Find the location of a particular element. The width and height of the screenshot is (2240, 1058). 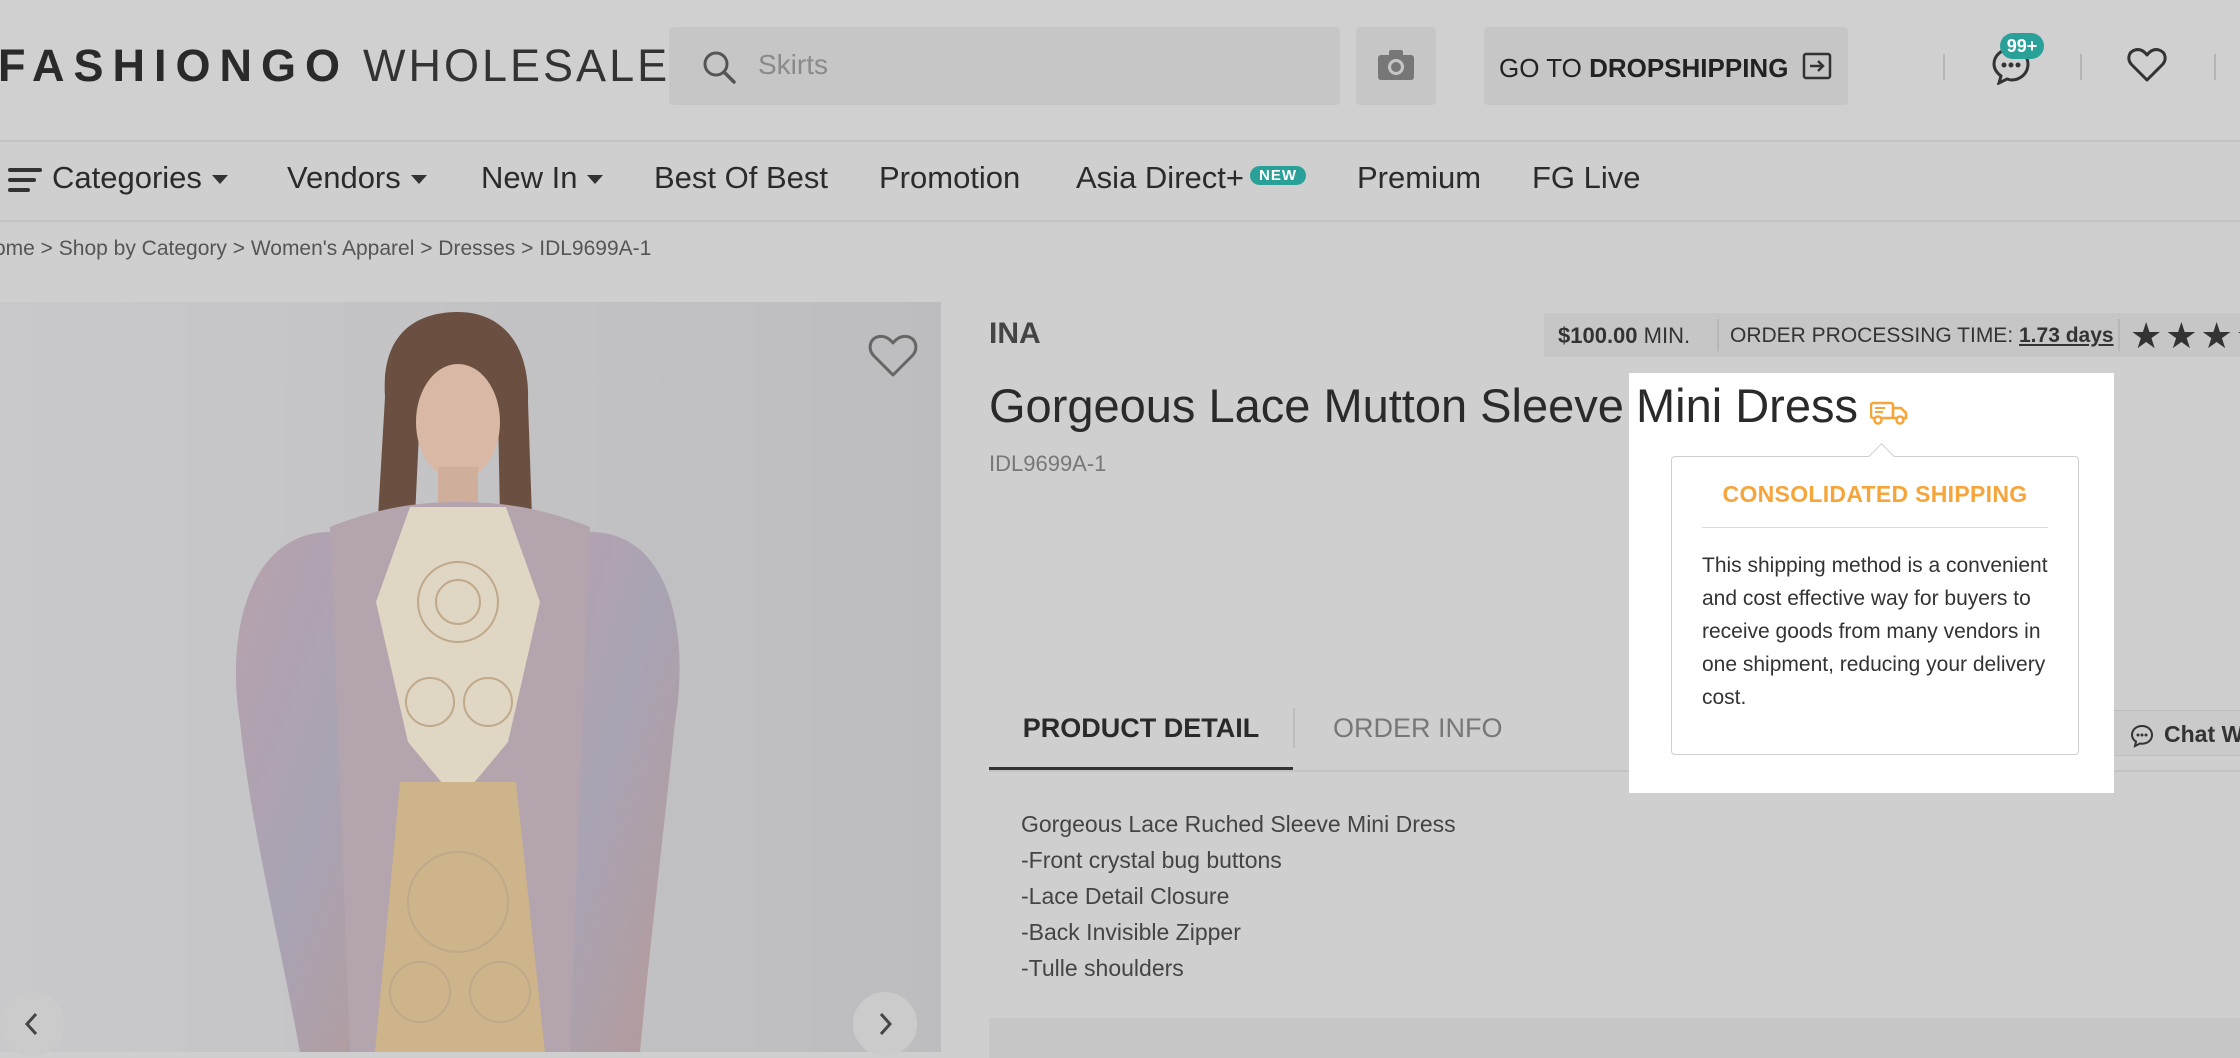

chevron-left-icon is located at coordinates (31, 1024).